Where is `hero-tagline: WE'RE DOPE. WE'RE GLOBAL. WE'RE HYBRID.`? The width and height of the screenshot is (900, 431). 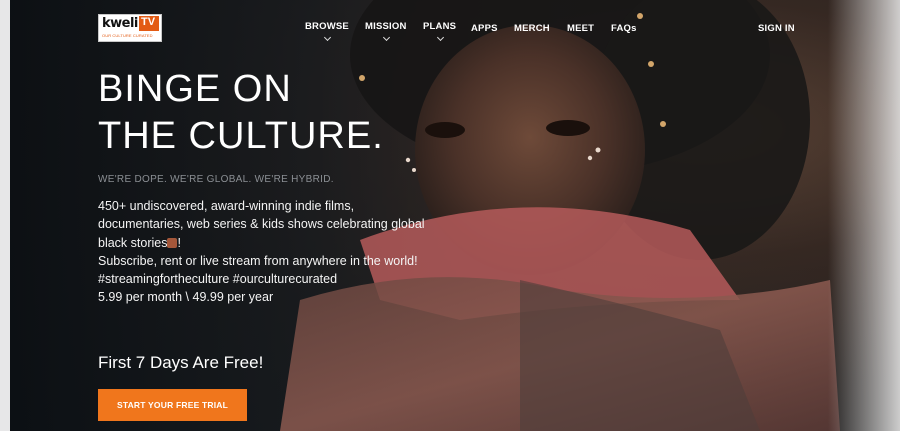 hero-tagline: WE'RE DOPE. WE'RE GLOBAL. WE'RE HYBRID. is located at coordinates (216, 179).